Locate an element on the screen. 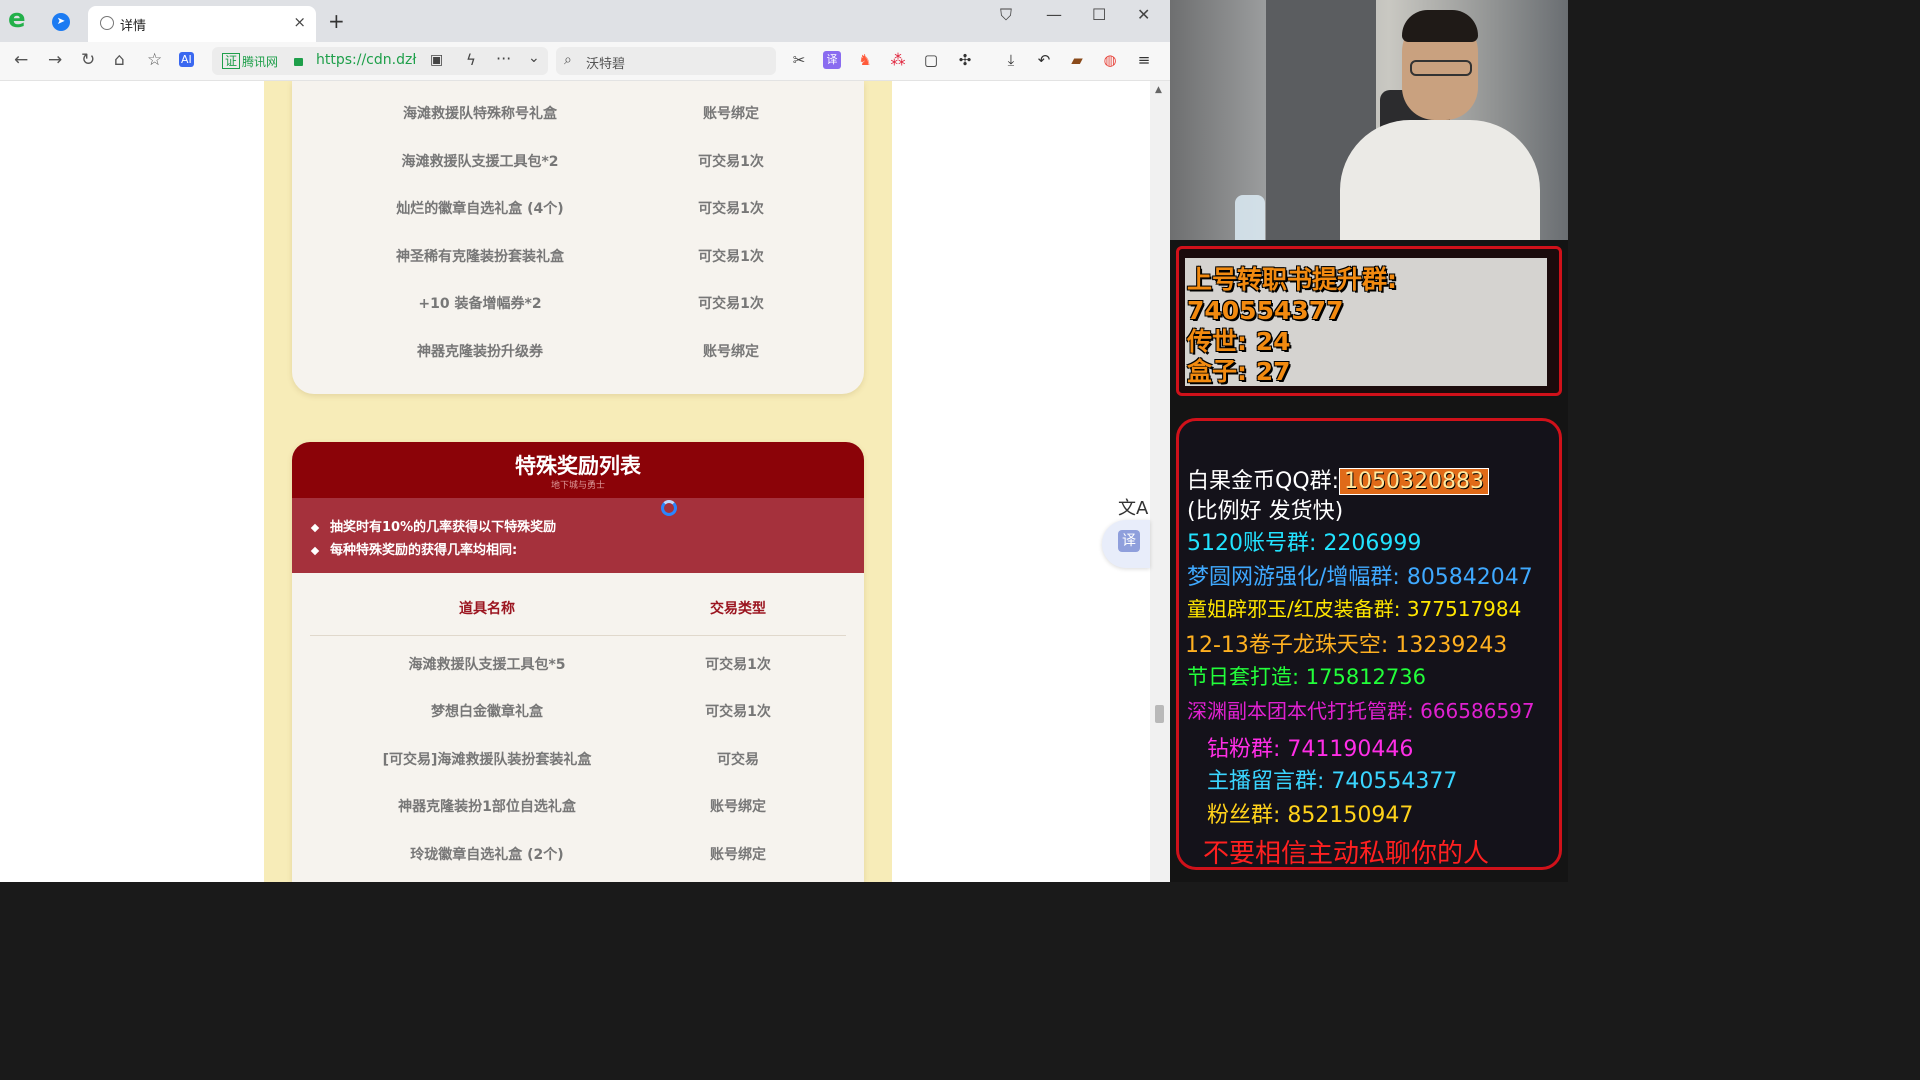 Image resolution: width=1920 pixels, height=1080 pixels. item-name: 神器克隆装扮升级券 is located at coordinates (480, 352).